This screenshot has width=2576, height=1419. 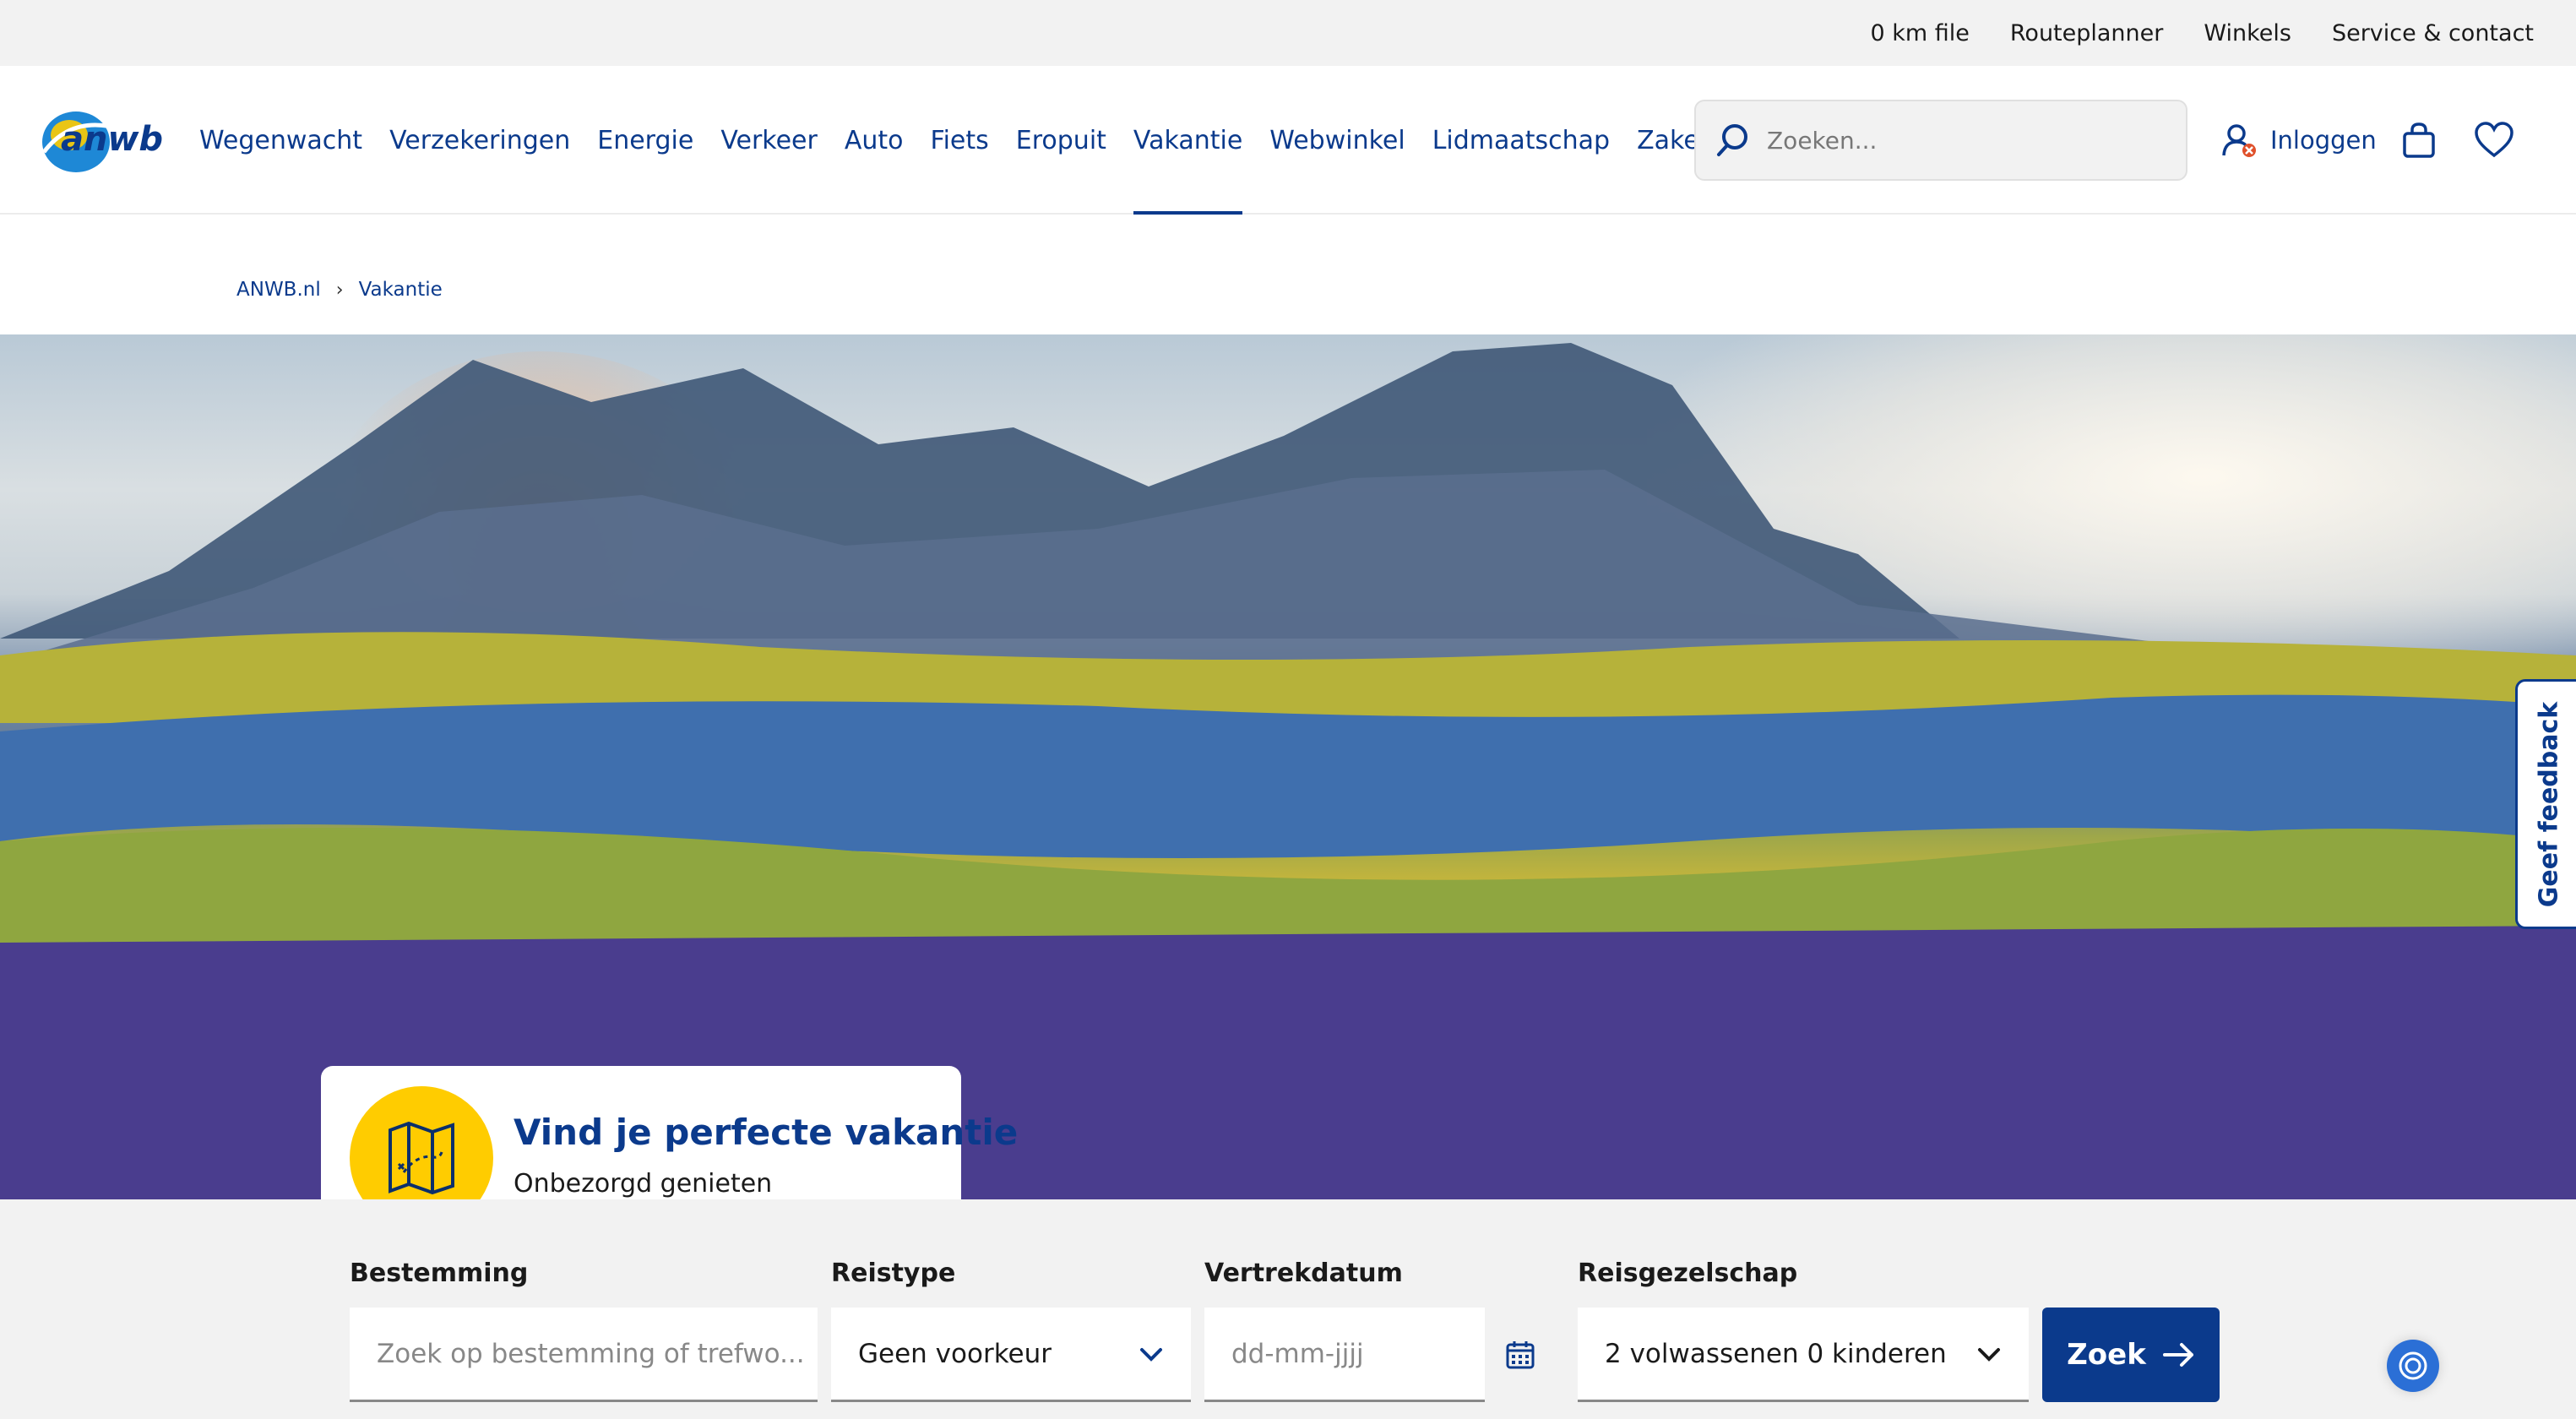 I want to click on party-label: Reisgezelschap, so click(x=1688, y=1273).